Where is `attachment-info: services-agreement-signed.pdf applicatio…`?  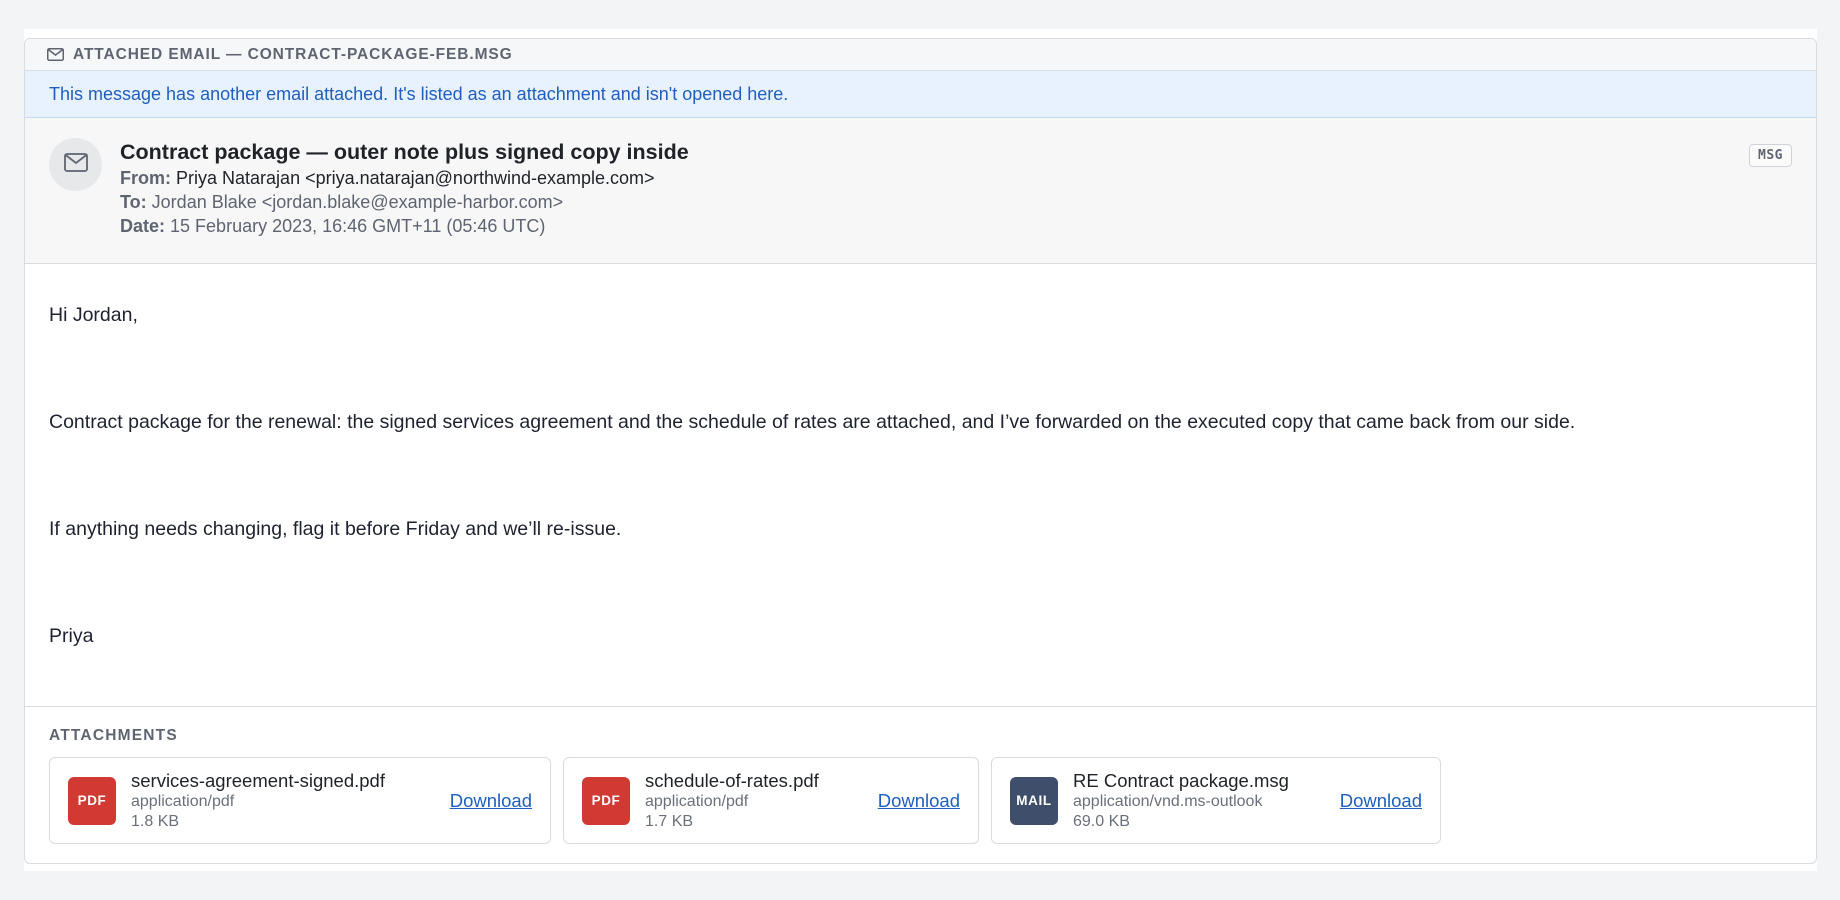 attachment-info: services-agreement-signed.pdf applicatio… is located at coordinates (278, 801).